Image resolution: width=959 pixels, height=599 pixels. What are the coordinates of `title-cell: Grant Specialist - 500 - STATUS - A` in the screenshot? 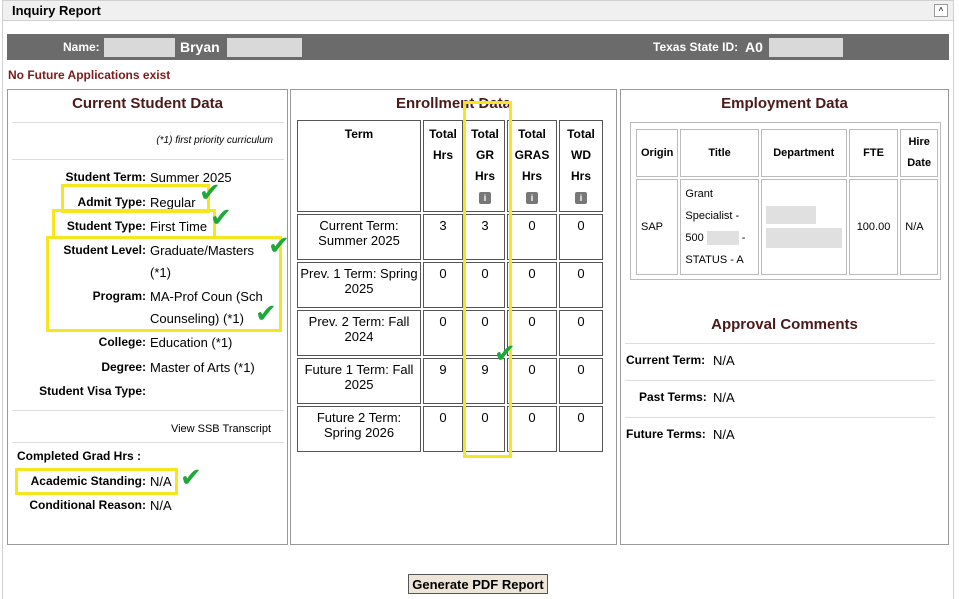 It's located at (719, 227).